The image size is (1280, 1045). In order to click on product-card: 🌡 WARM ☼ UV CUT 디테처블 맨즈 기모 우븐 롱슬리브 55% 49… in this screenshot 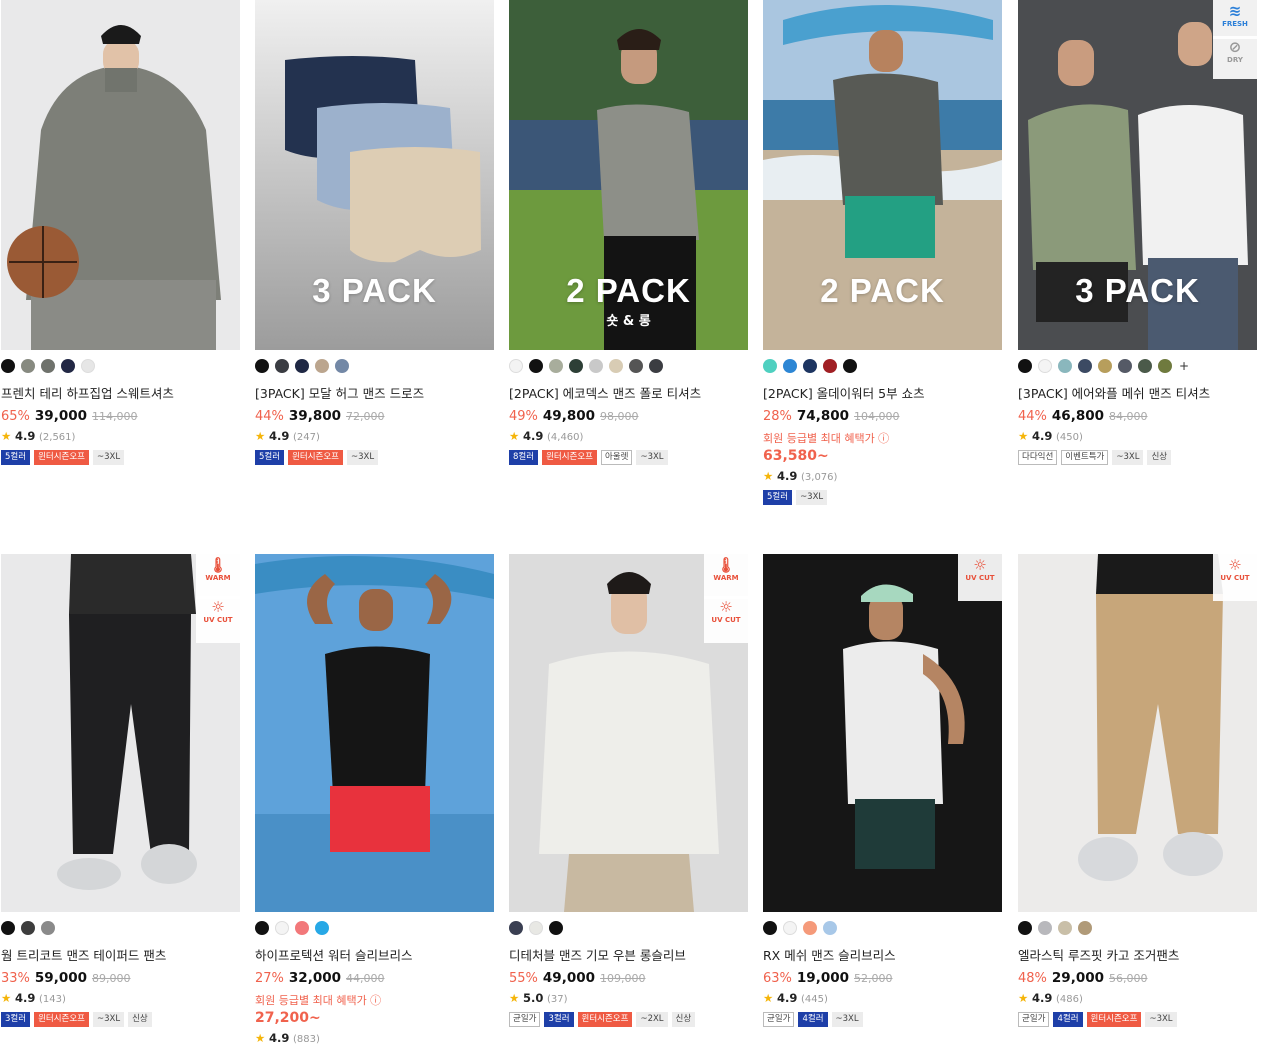, I will do `click(628, 790)`.